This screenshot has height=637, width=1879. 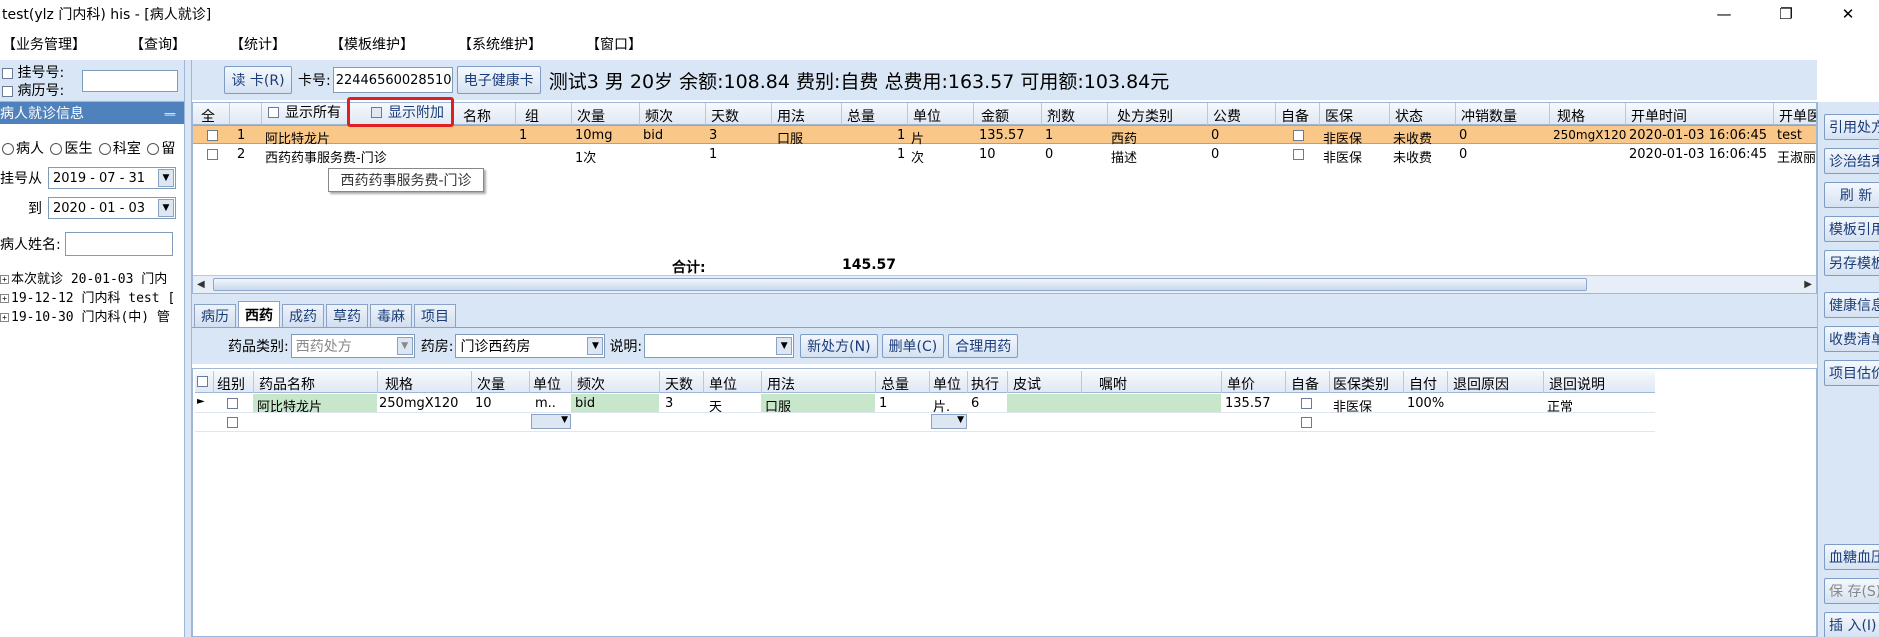 I want to click on col-offset: 冲销数量, so click(x=1489, y=116).